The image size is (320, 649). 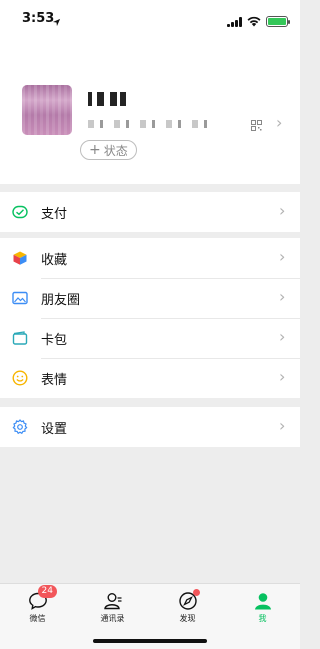 I want to click on tab-chats: 24 微信, so click(x=37, y=607).